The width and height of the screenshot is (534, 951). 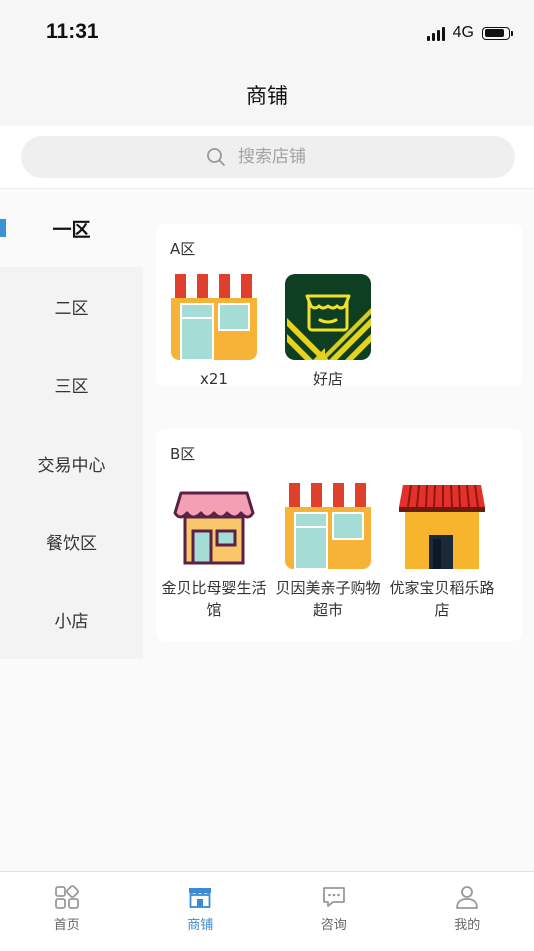 I want to click on search-area, so click(x=267, y=157).